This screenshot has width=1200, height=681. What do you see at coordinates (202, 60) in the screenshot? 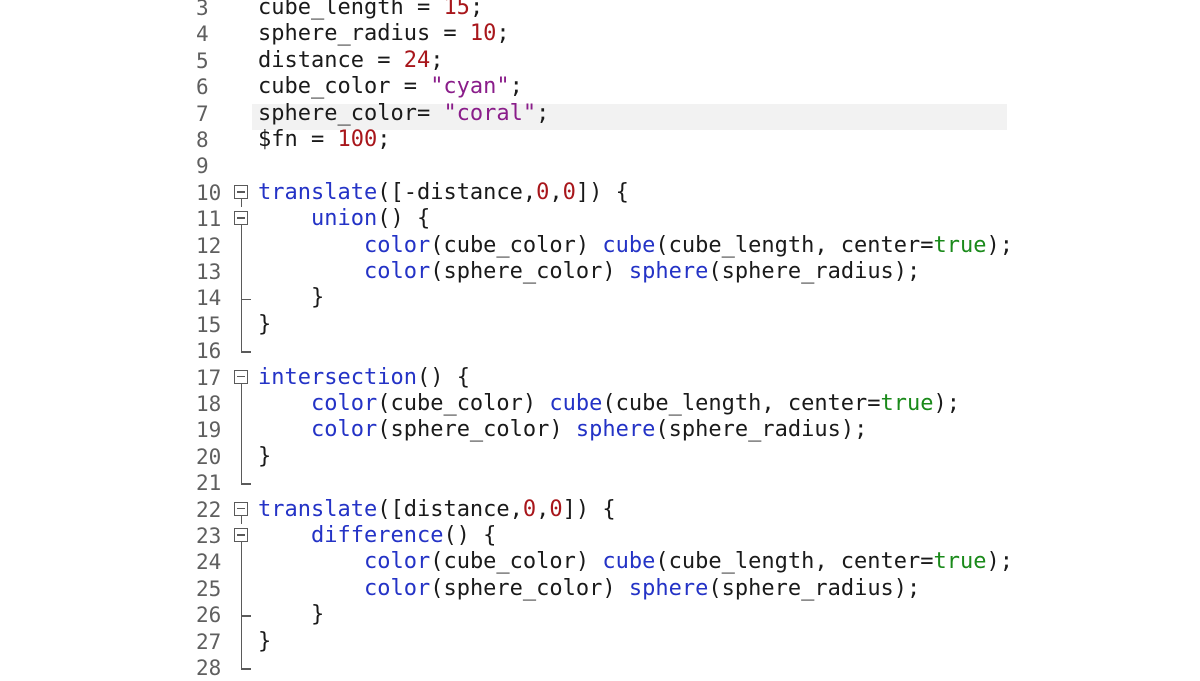
I see `line-number: 5` at bounding box center [202, 60].